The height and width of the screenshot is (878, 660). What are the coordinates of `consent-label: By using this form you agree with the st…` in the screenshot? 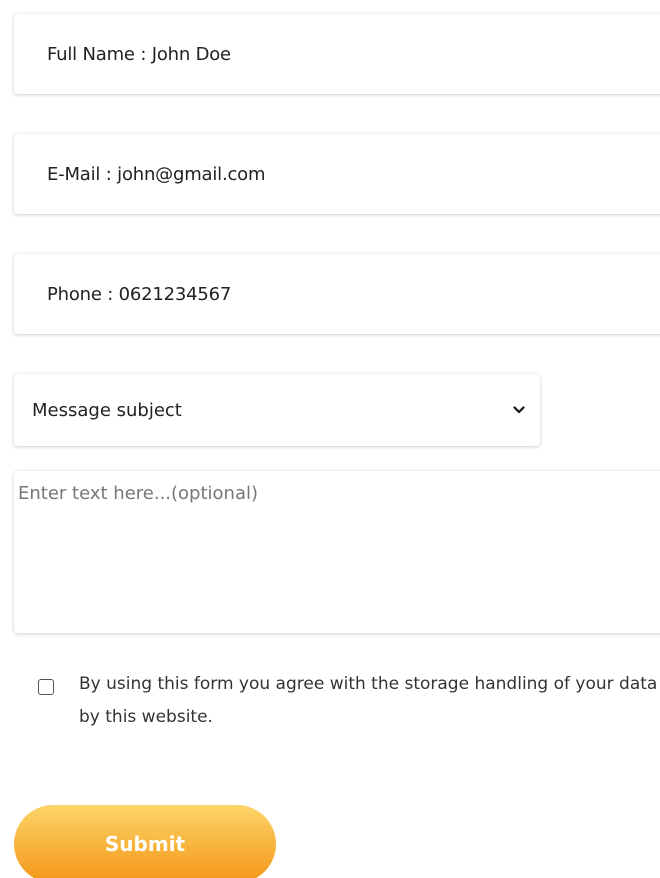 It's located at (368, 700).